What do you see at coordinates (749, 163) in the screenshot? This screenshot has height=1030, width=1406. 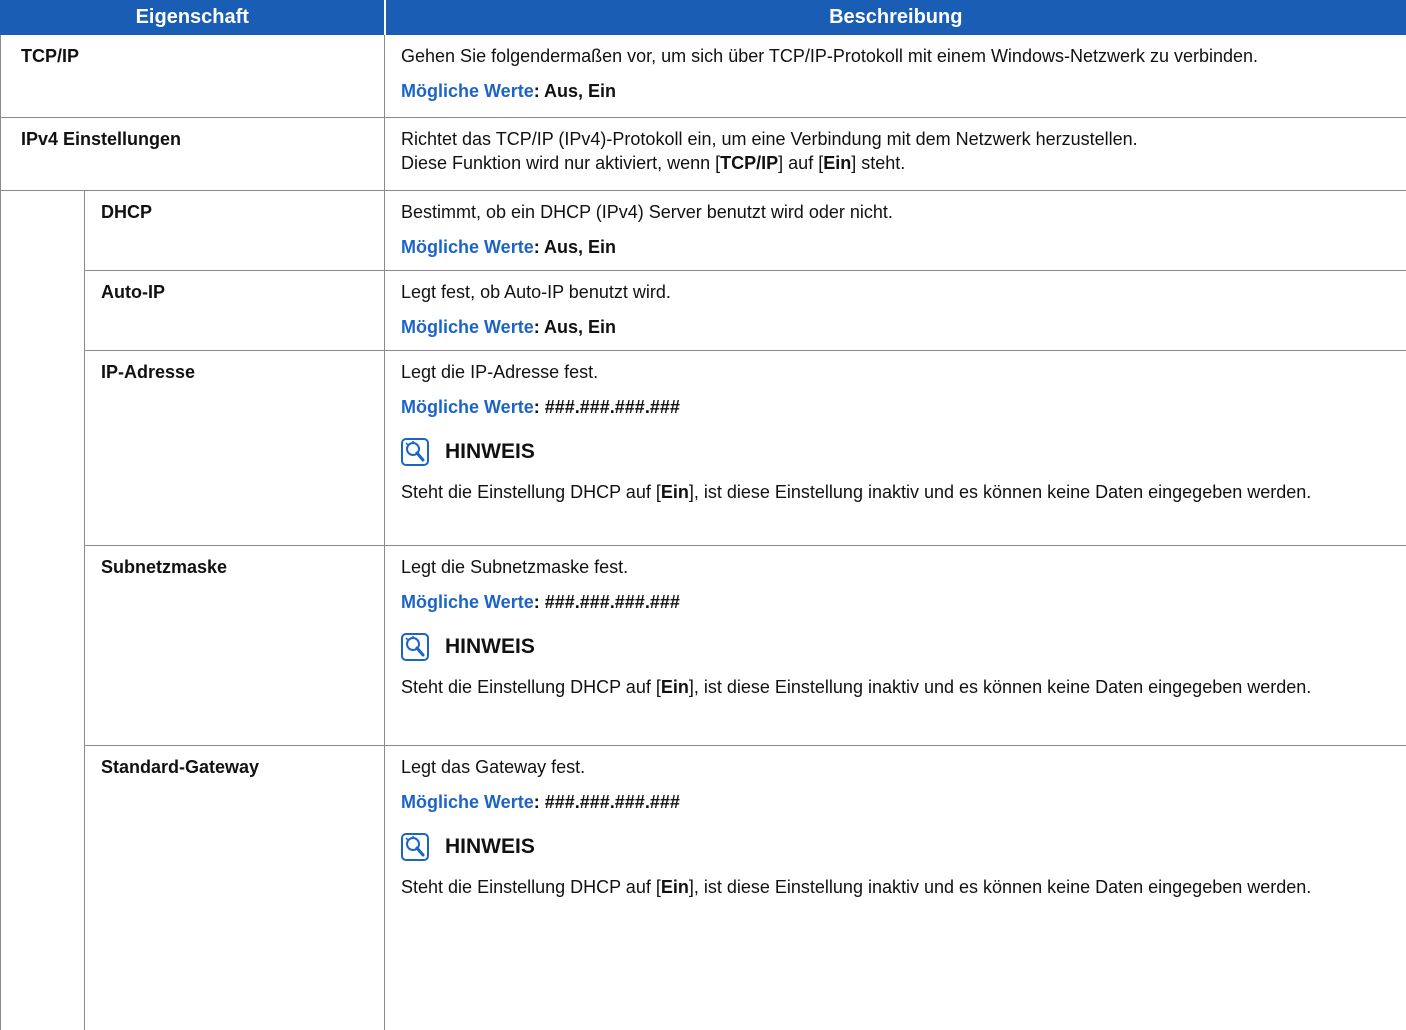 I see `bold-term: TCP/IP` at bounding box center [749, 163].